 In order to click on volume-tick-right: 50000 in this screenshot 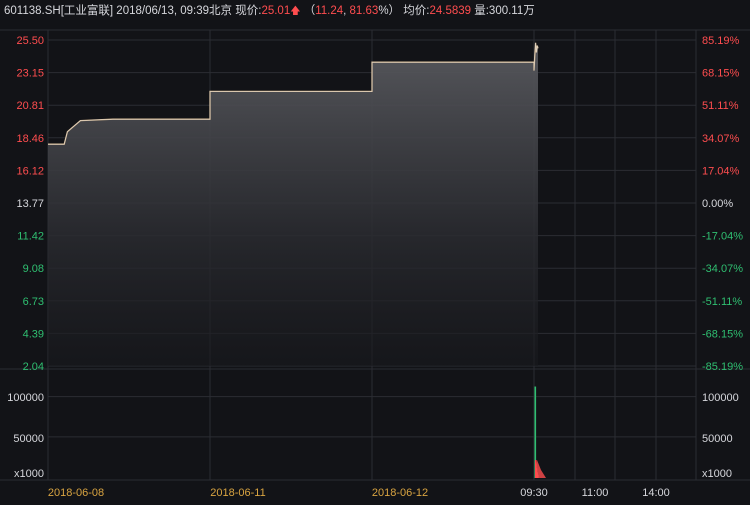, I will do `click(717, 439)`.